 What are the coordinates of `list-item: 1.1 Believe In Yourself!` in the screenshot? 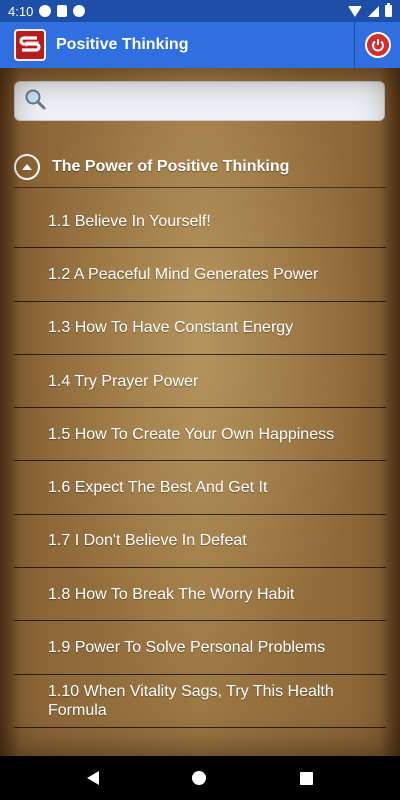 It's located at (200, 222).